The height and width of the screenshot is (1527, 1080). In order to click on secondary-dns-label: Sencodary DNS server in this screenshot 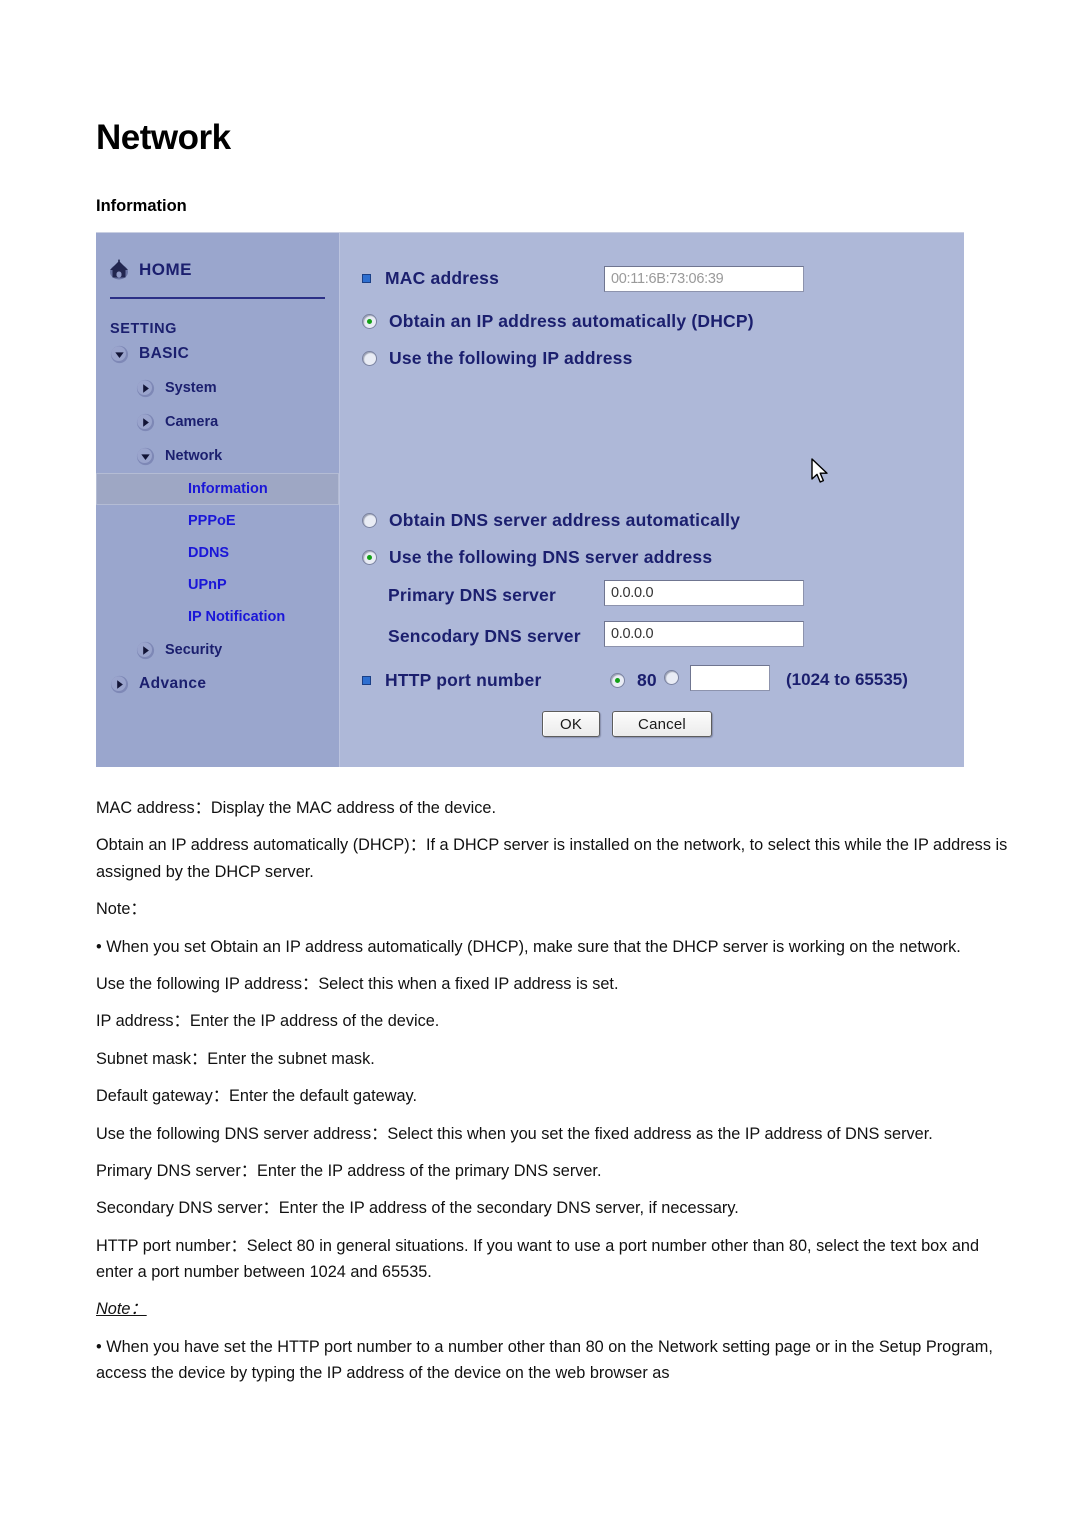, I will do `click(484, 636)`.